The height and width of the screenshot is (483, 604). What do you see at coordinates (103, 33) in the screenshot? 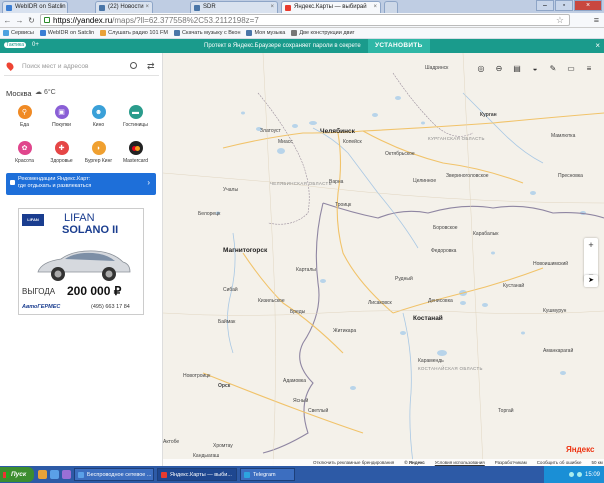
I see `bookmark-favicon-icon` at bounding box center [103, 33].